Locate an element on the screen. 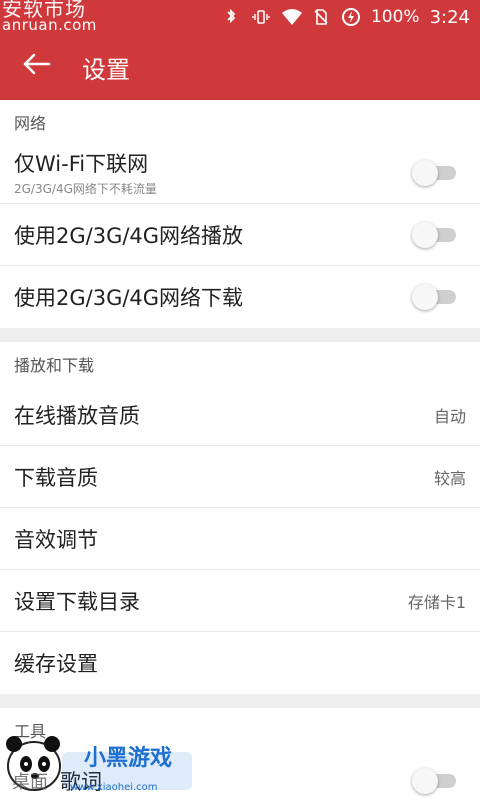  status-icons: 100% 3:24 is located at coordinates (345, 17).